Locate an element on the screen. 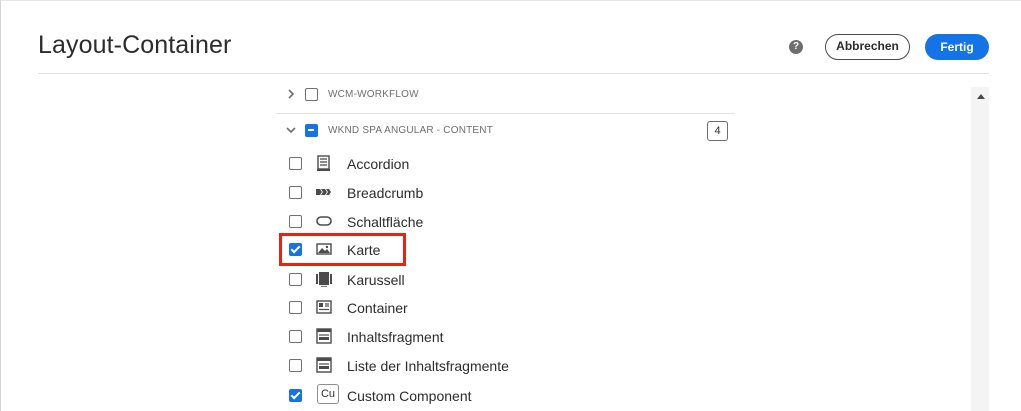 This screenshot has height=411, width=1021. cancel-button: Abbrechen is located at coordinates (867, 47).